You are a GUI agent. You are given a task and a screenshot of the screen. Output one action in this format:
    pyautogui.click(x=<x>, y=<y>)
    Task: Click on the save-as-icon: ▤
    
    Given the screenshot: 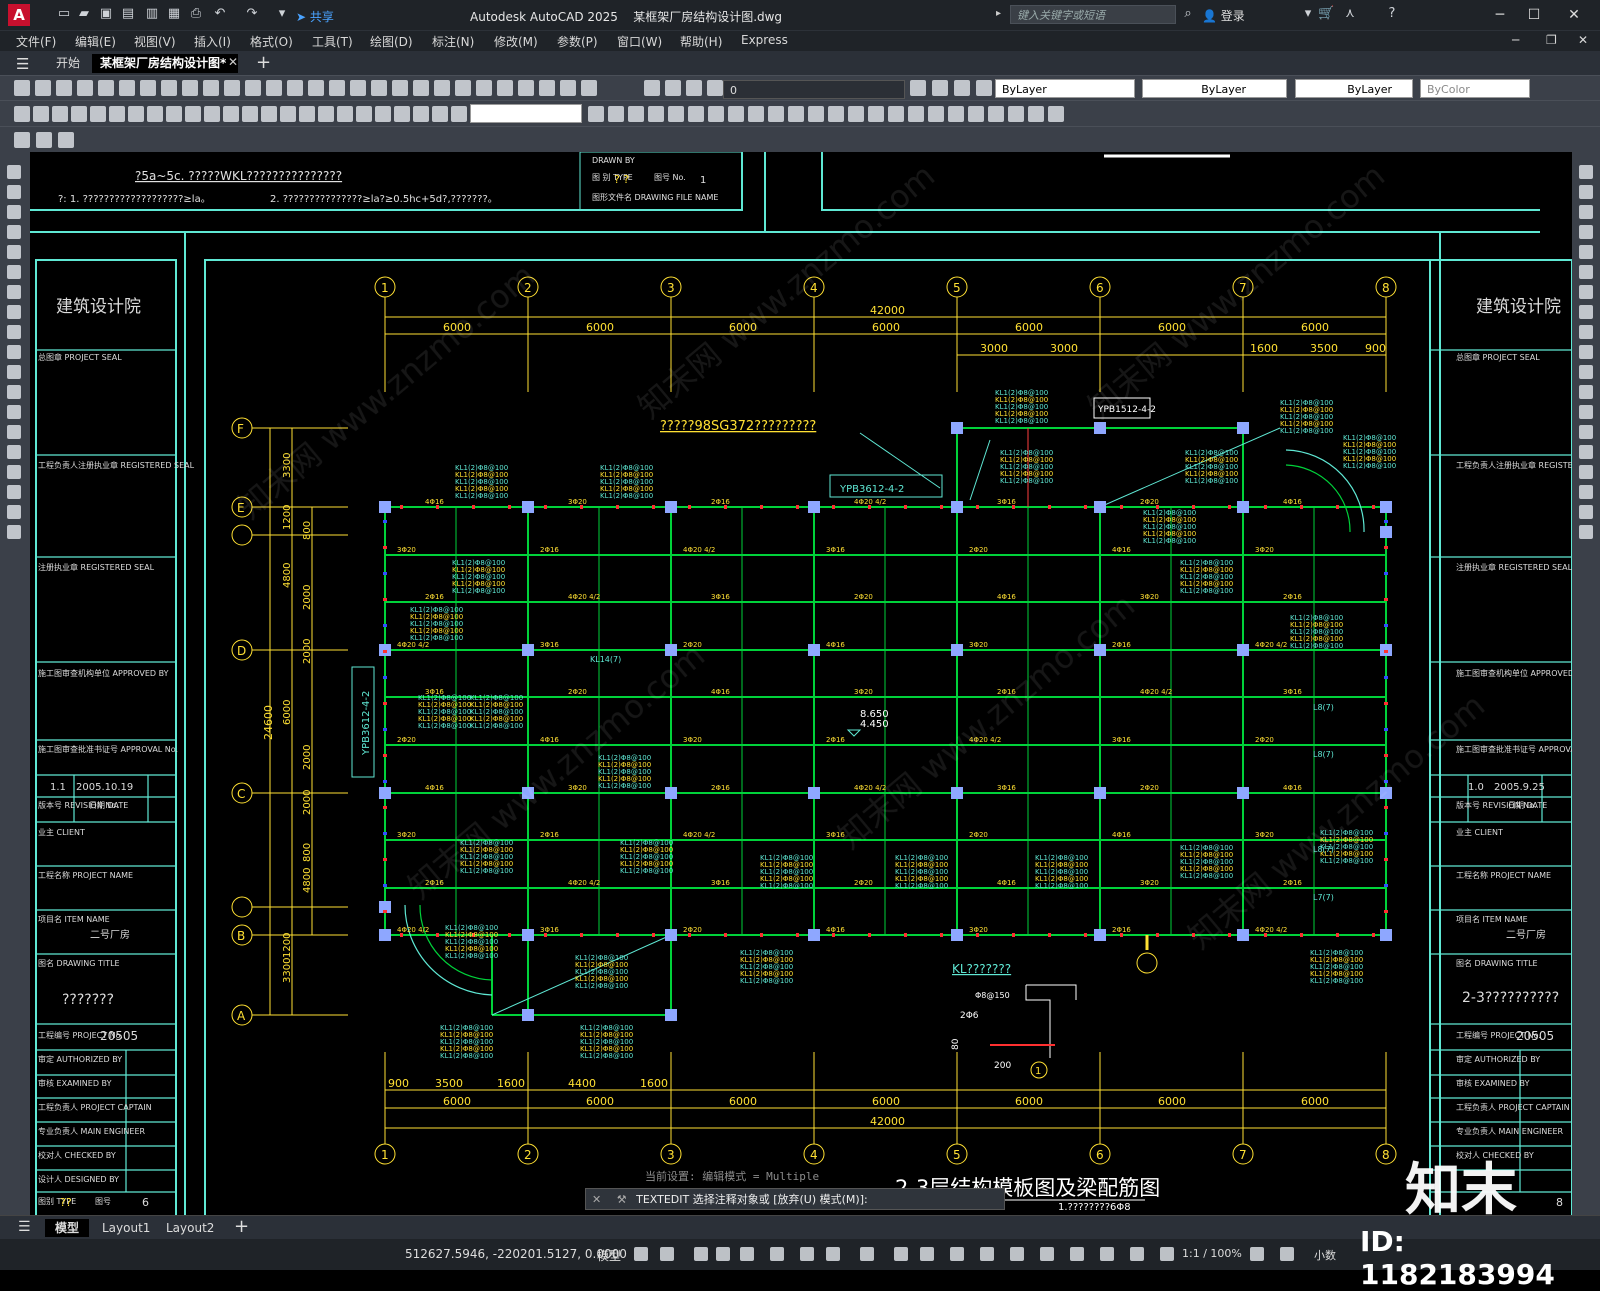 What is the action you would take?
    pyautogui.click(x=128, y=14)
    